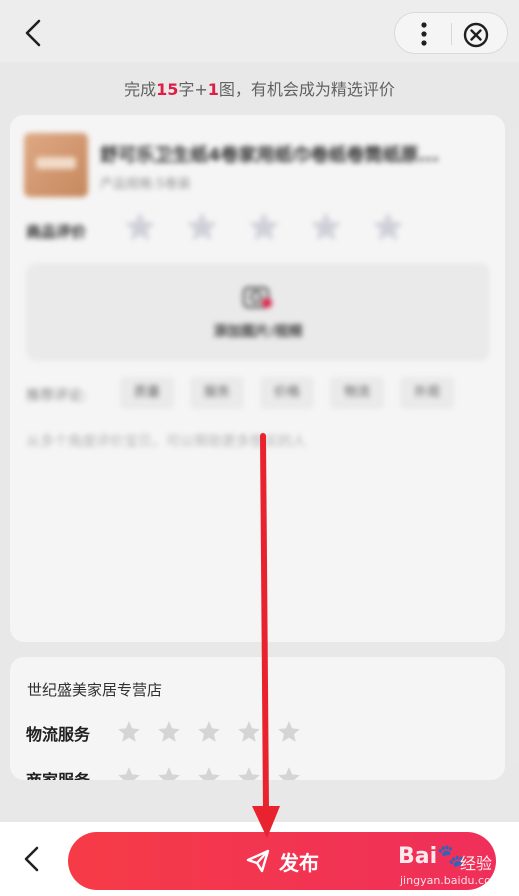 The image size is (519, 896). What do you see at coordinates (56, 396) in the screenshot?
I see `recommend-tags-label: 推荐评论:` at bounding box center [56, 396].